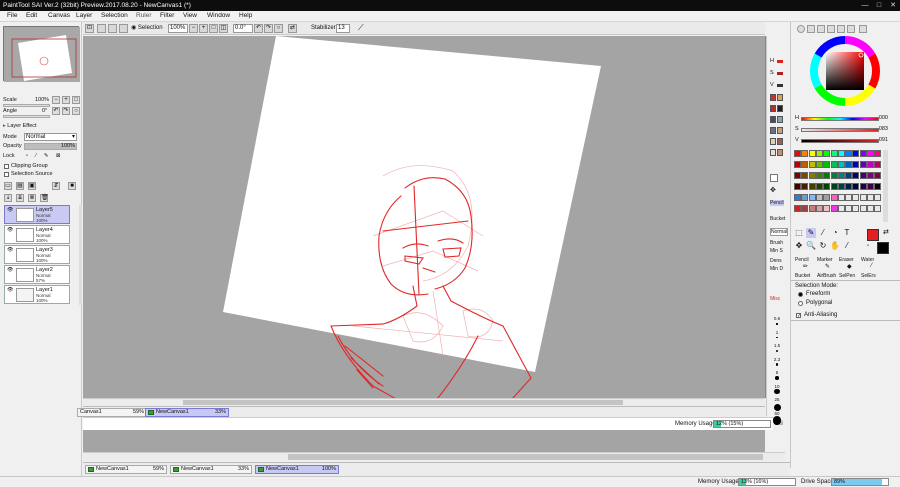 This screenshot has height=487, width=900. I want to click on tool-bucket: Bucket, so click(802, 276).